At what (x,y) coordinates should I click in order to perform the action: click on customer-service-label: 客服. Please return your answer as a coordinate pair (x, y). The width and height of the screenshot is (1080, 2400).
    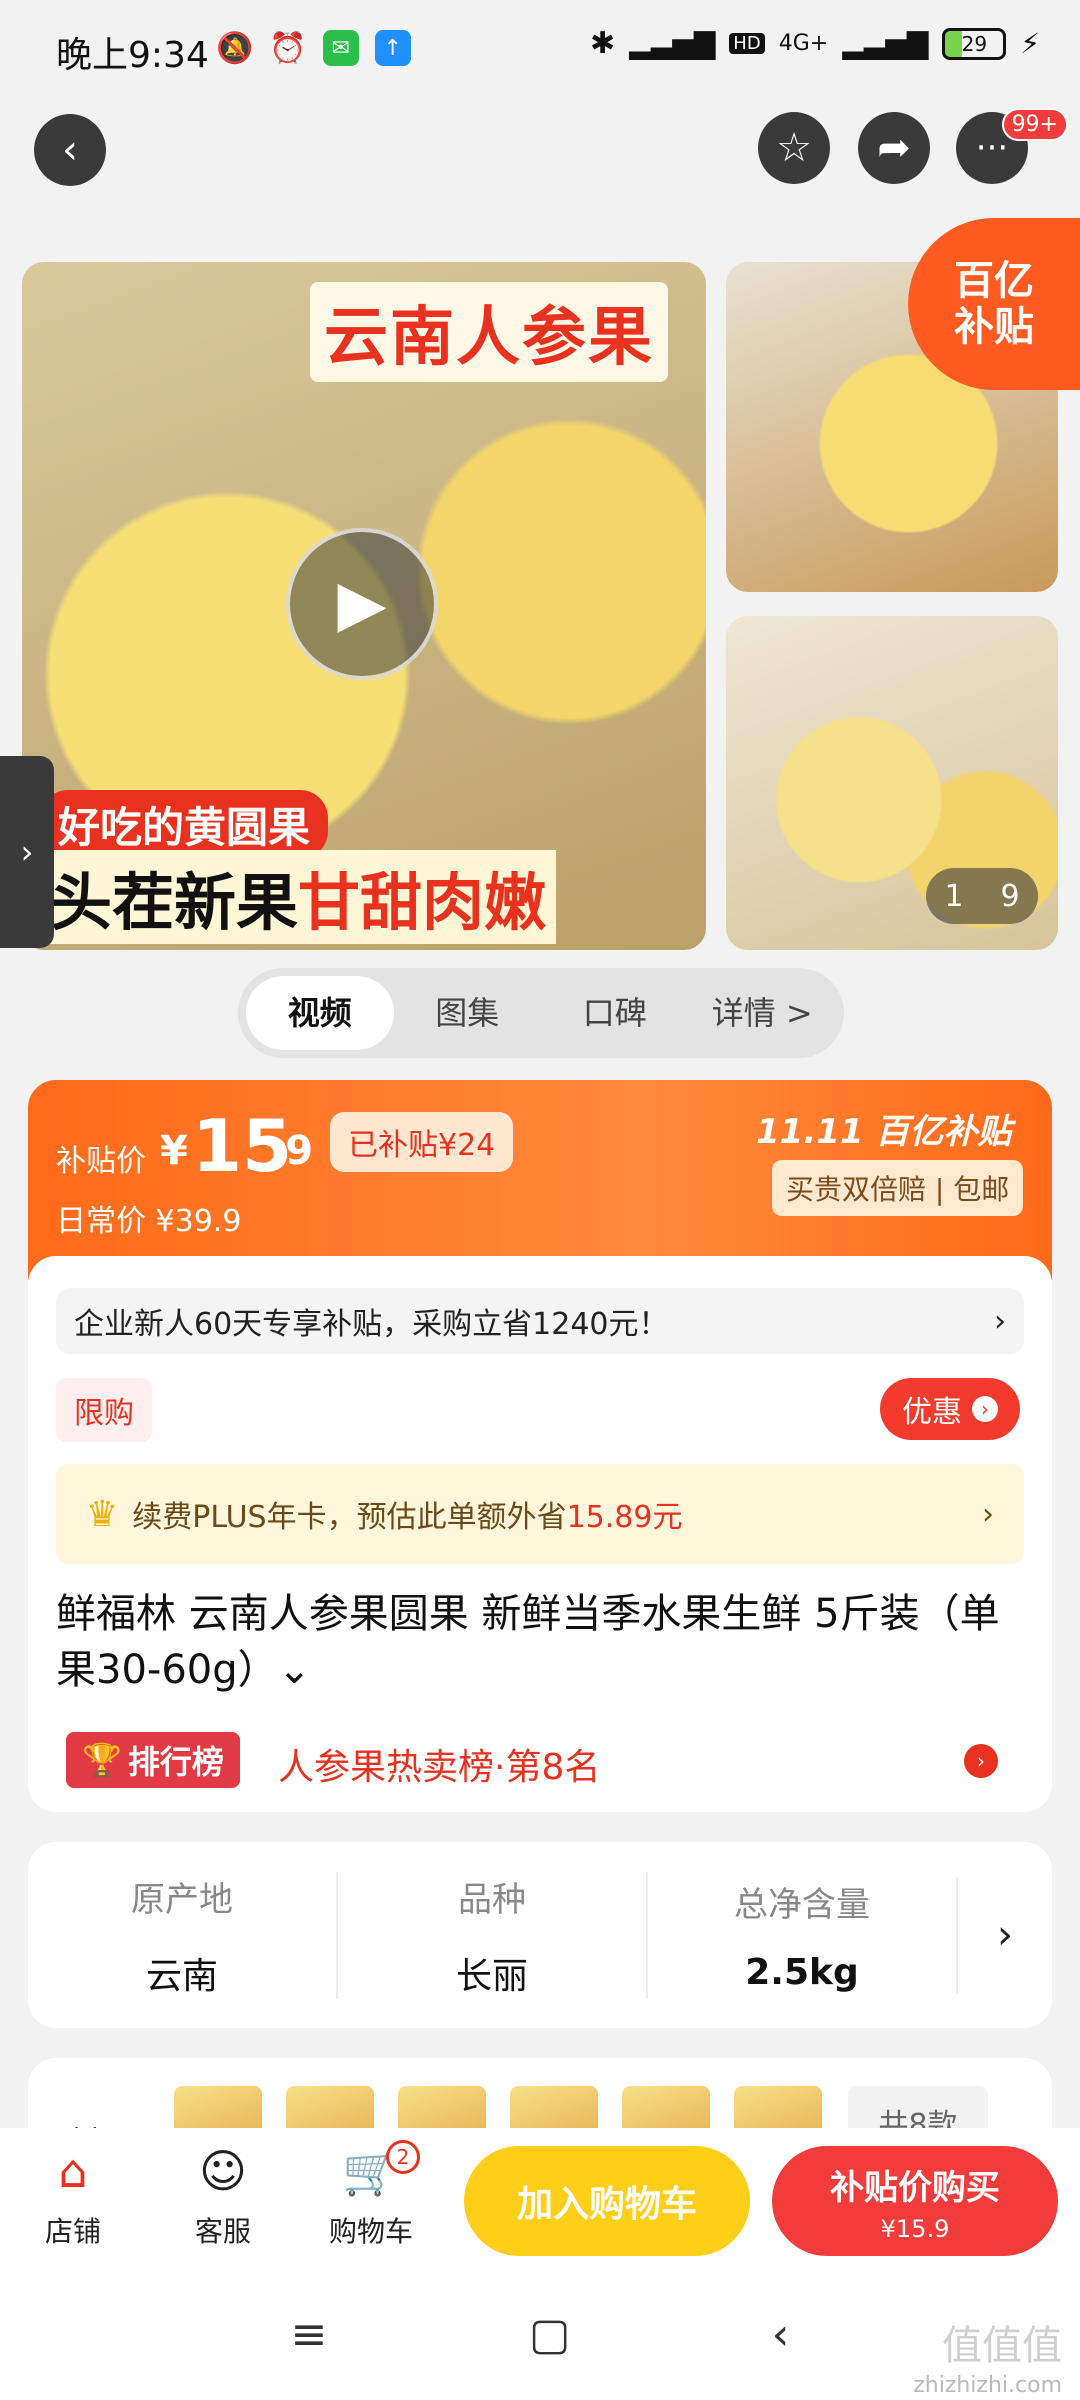
    Looking at the image, I should click on (222, 2231).